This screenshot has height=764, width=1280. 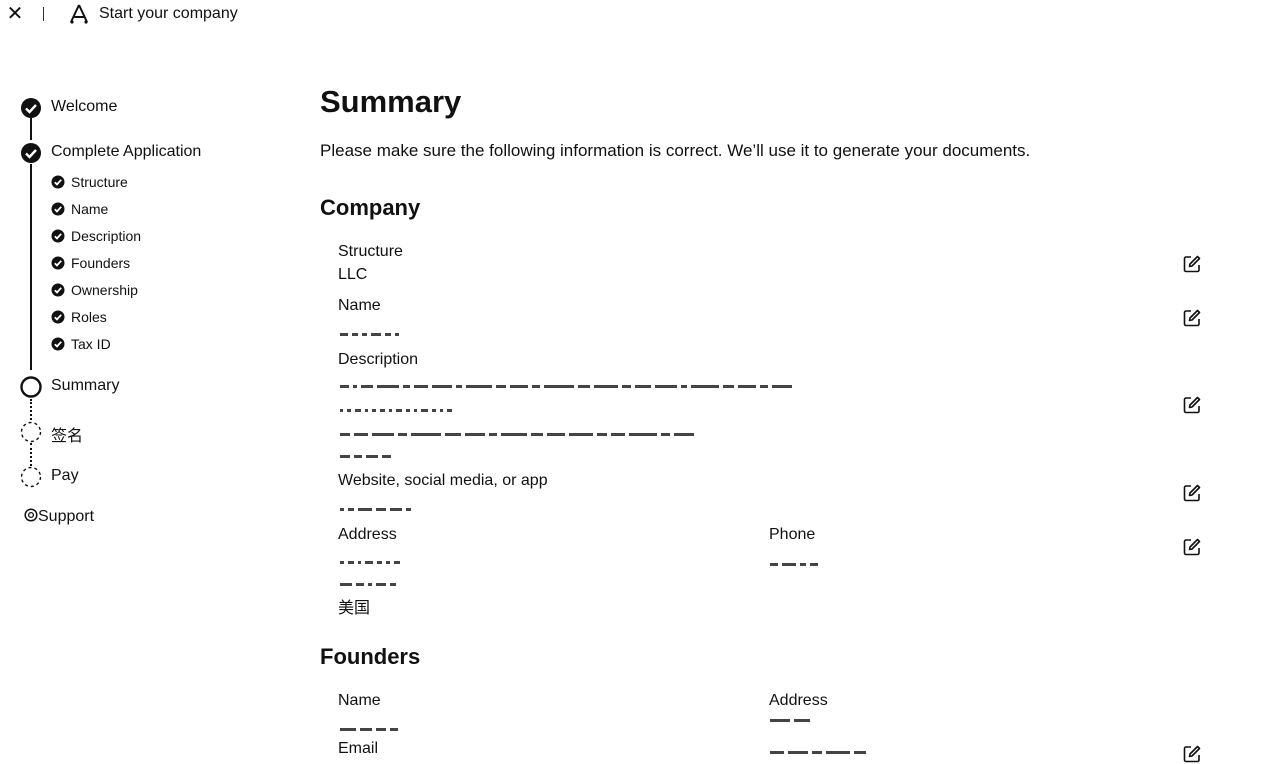 I want to click on step-label: Welcome, so click(x=84, y=106).